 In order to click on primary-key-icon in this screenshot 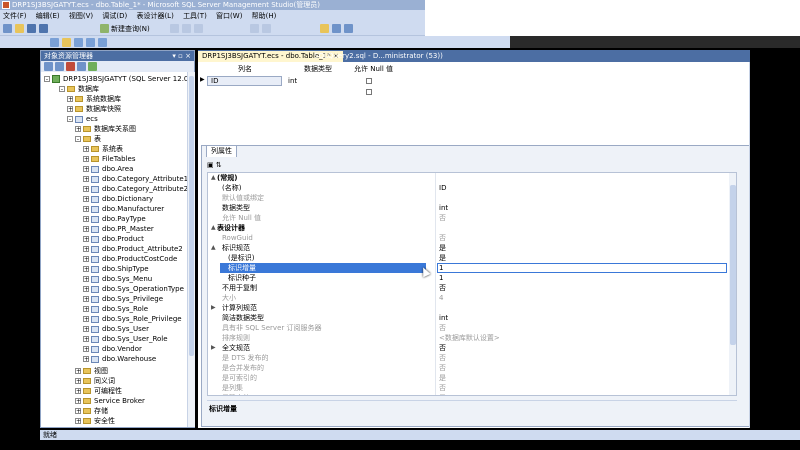, I will do `click(66, 42)`.